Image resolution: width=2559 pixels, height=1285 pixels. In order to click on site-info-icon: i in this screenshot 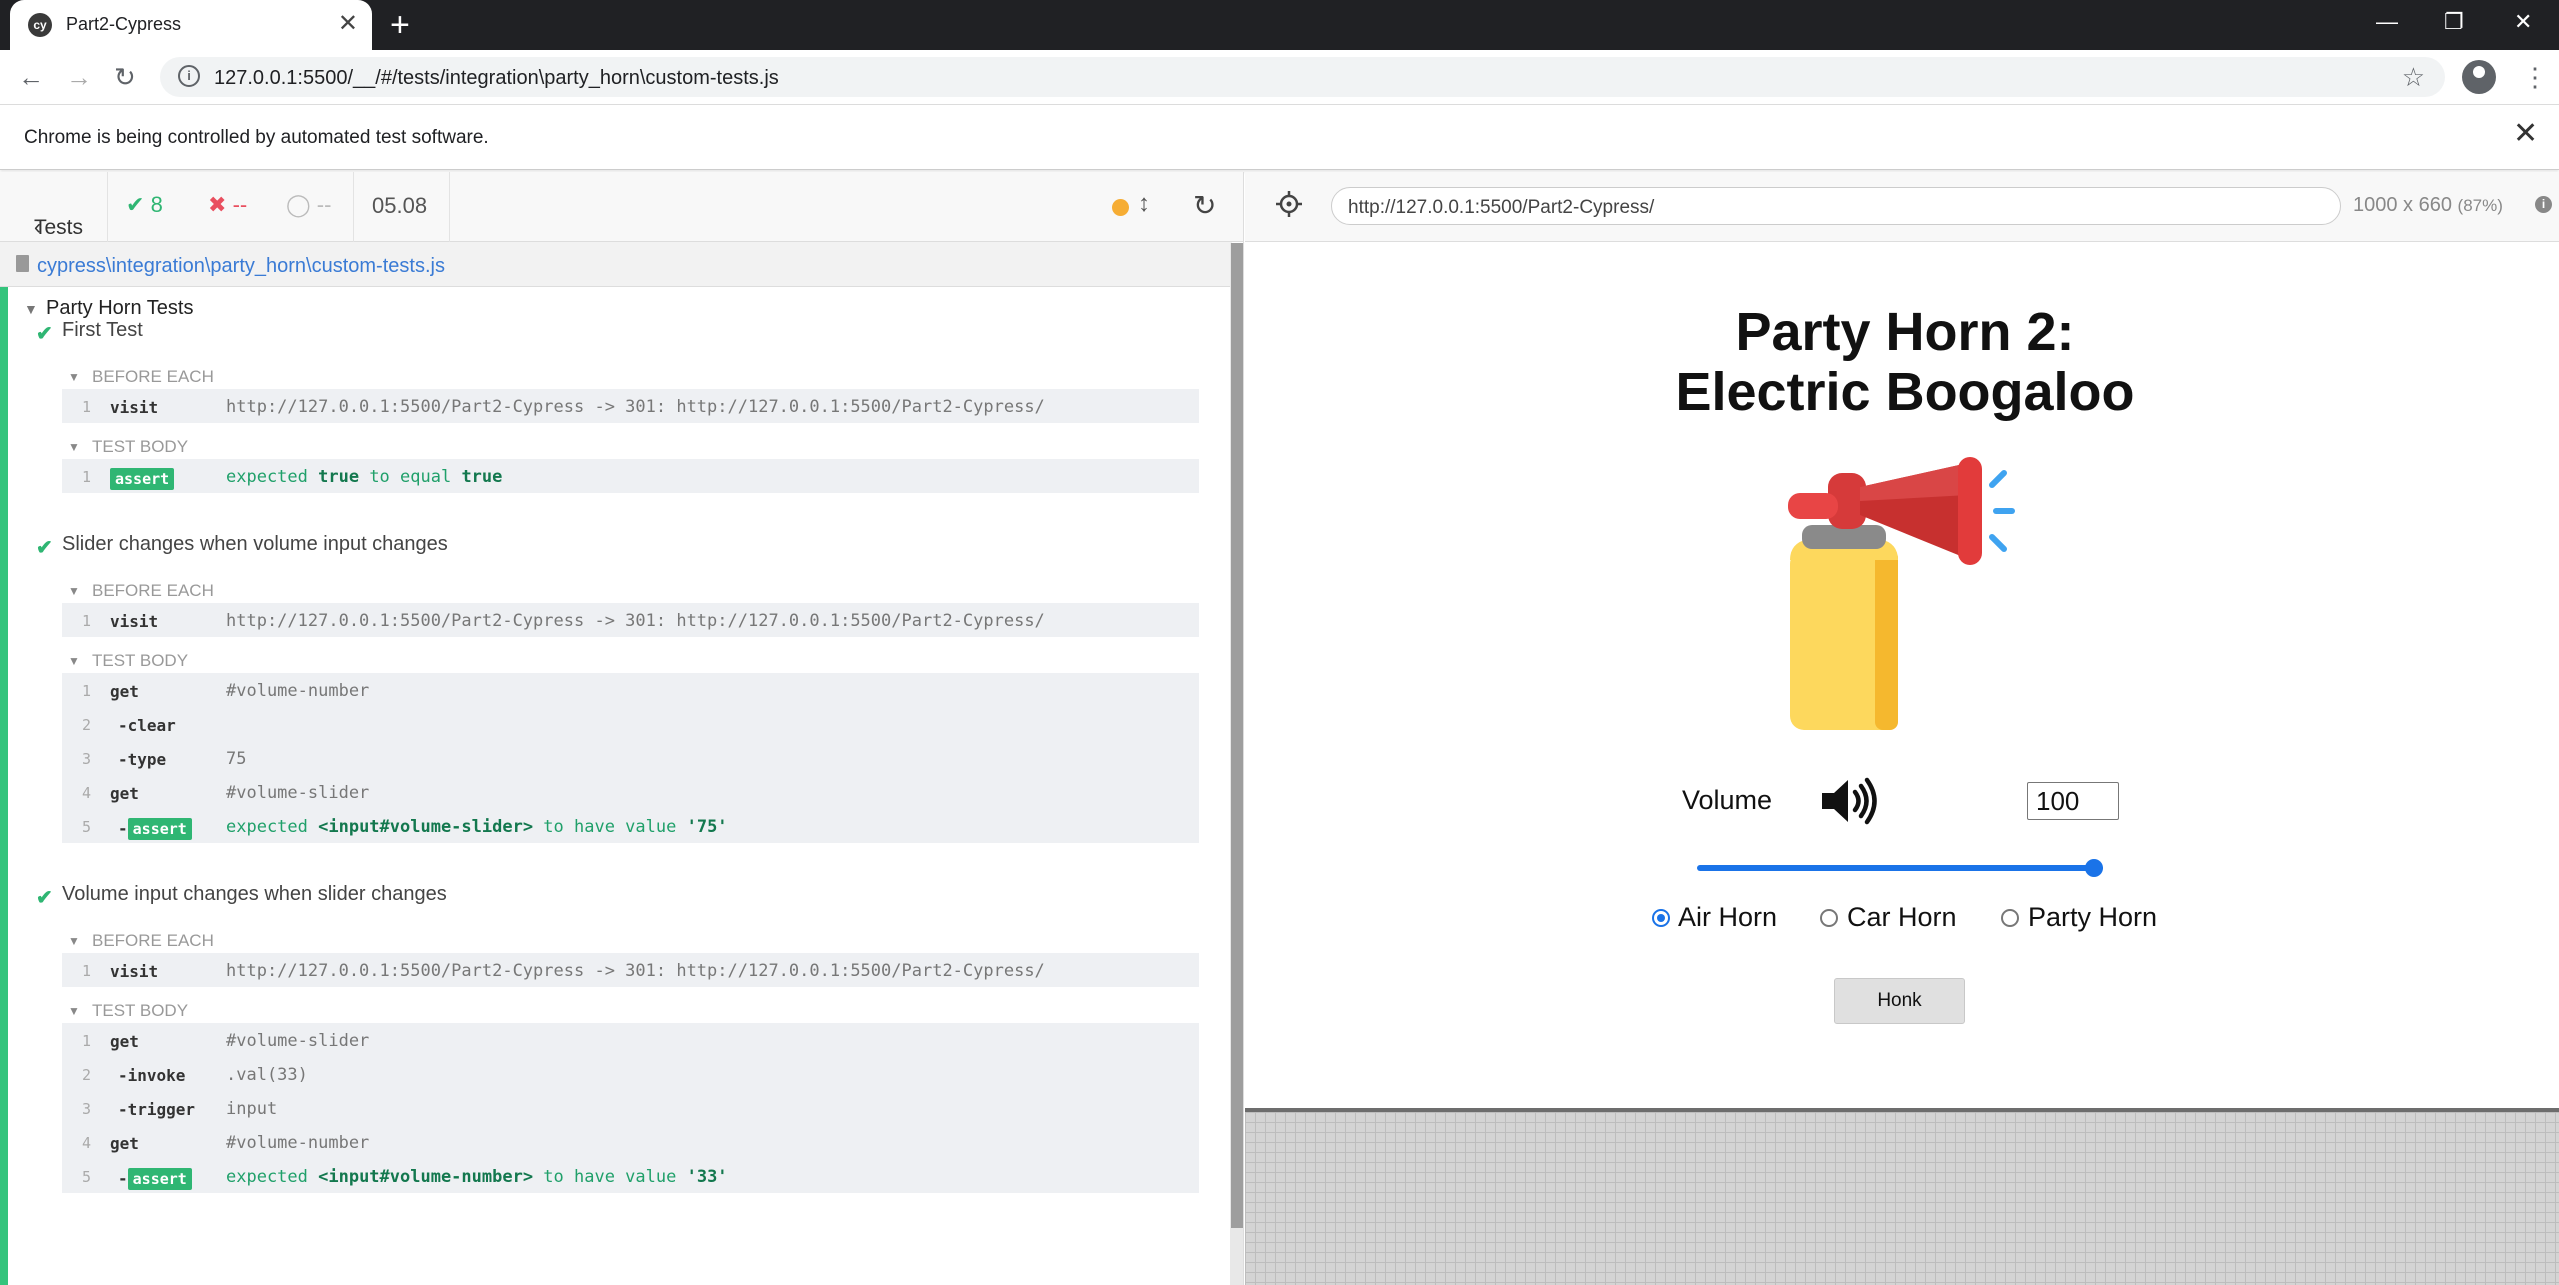, I will do `click(189, 76)`.